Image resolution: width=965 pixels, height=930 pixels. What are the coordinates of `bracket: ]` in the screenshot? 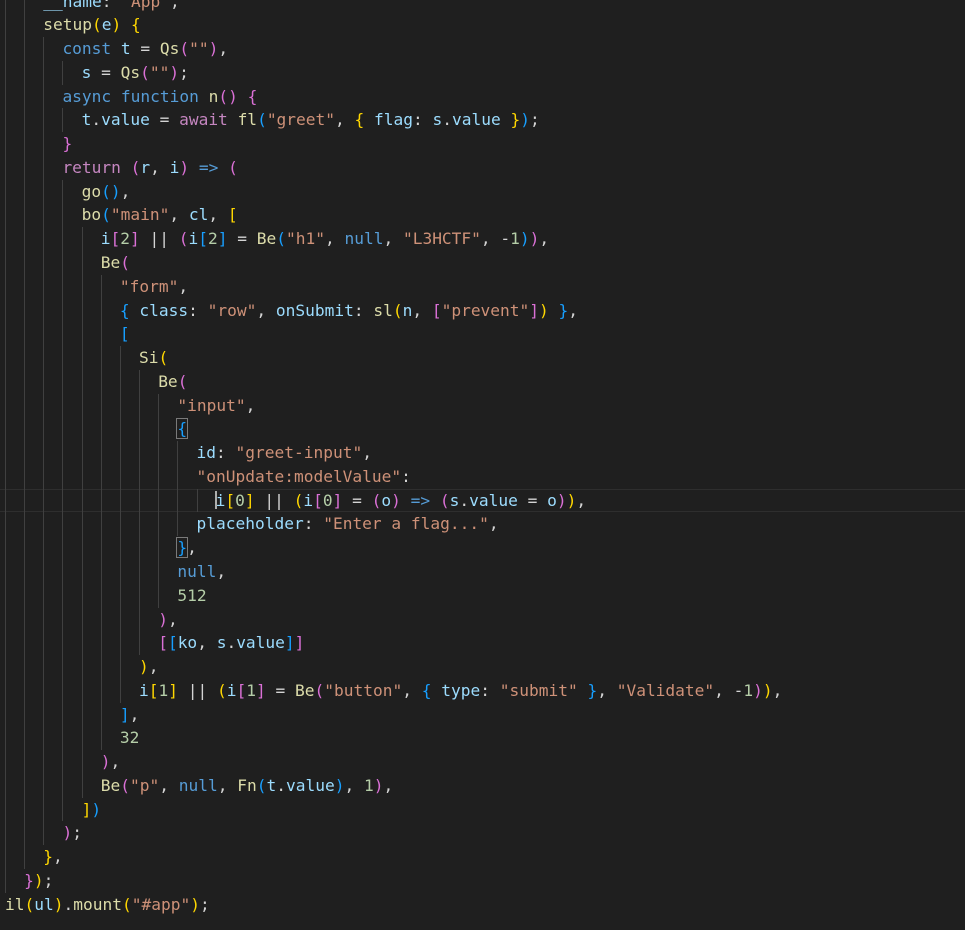 It's located at (299, 643).